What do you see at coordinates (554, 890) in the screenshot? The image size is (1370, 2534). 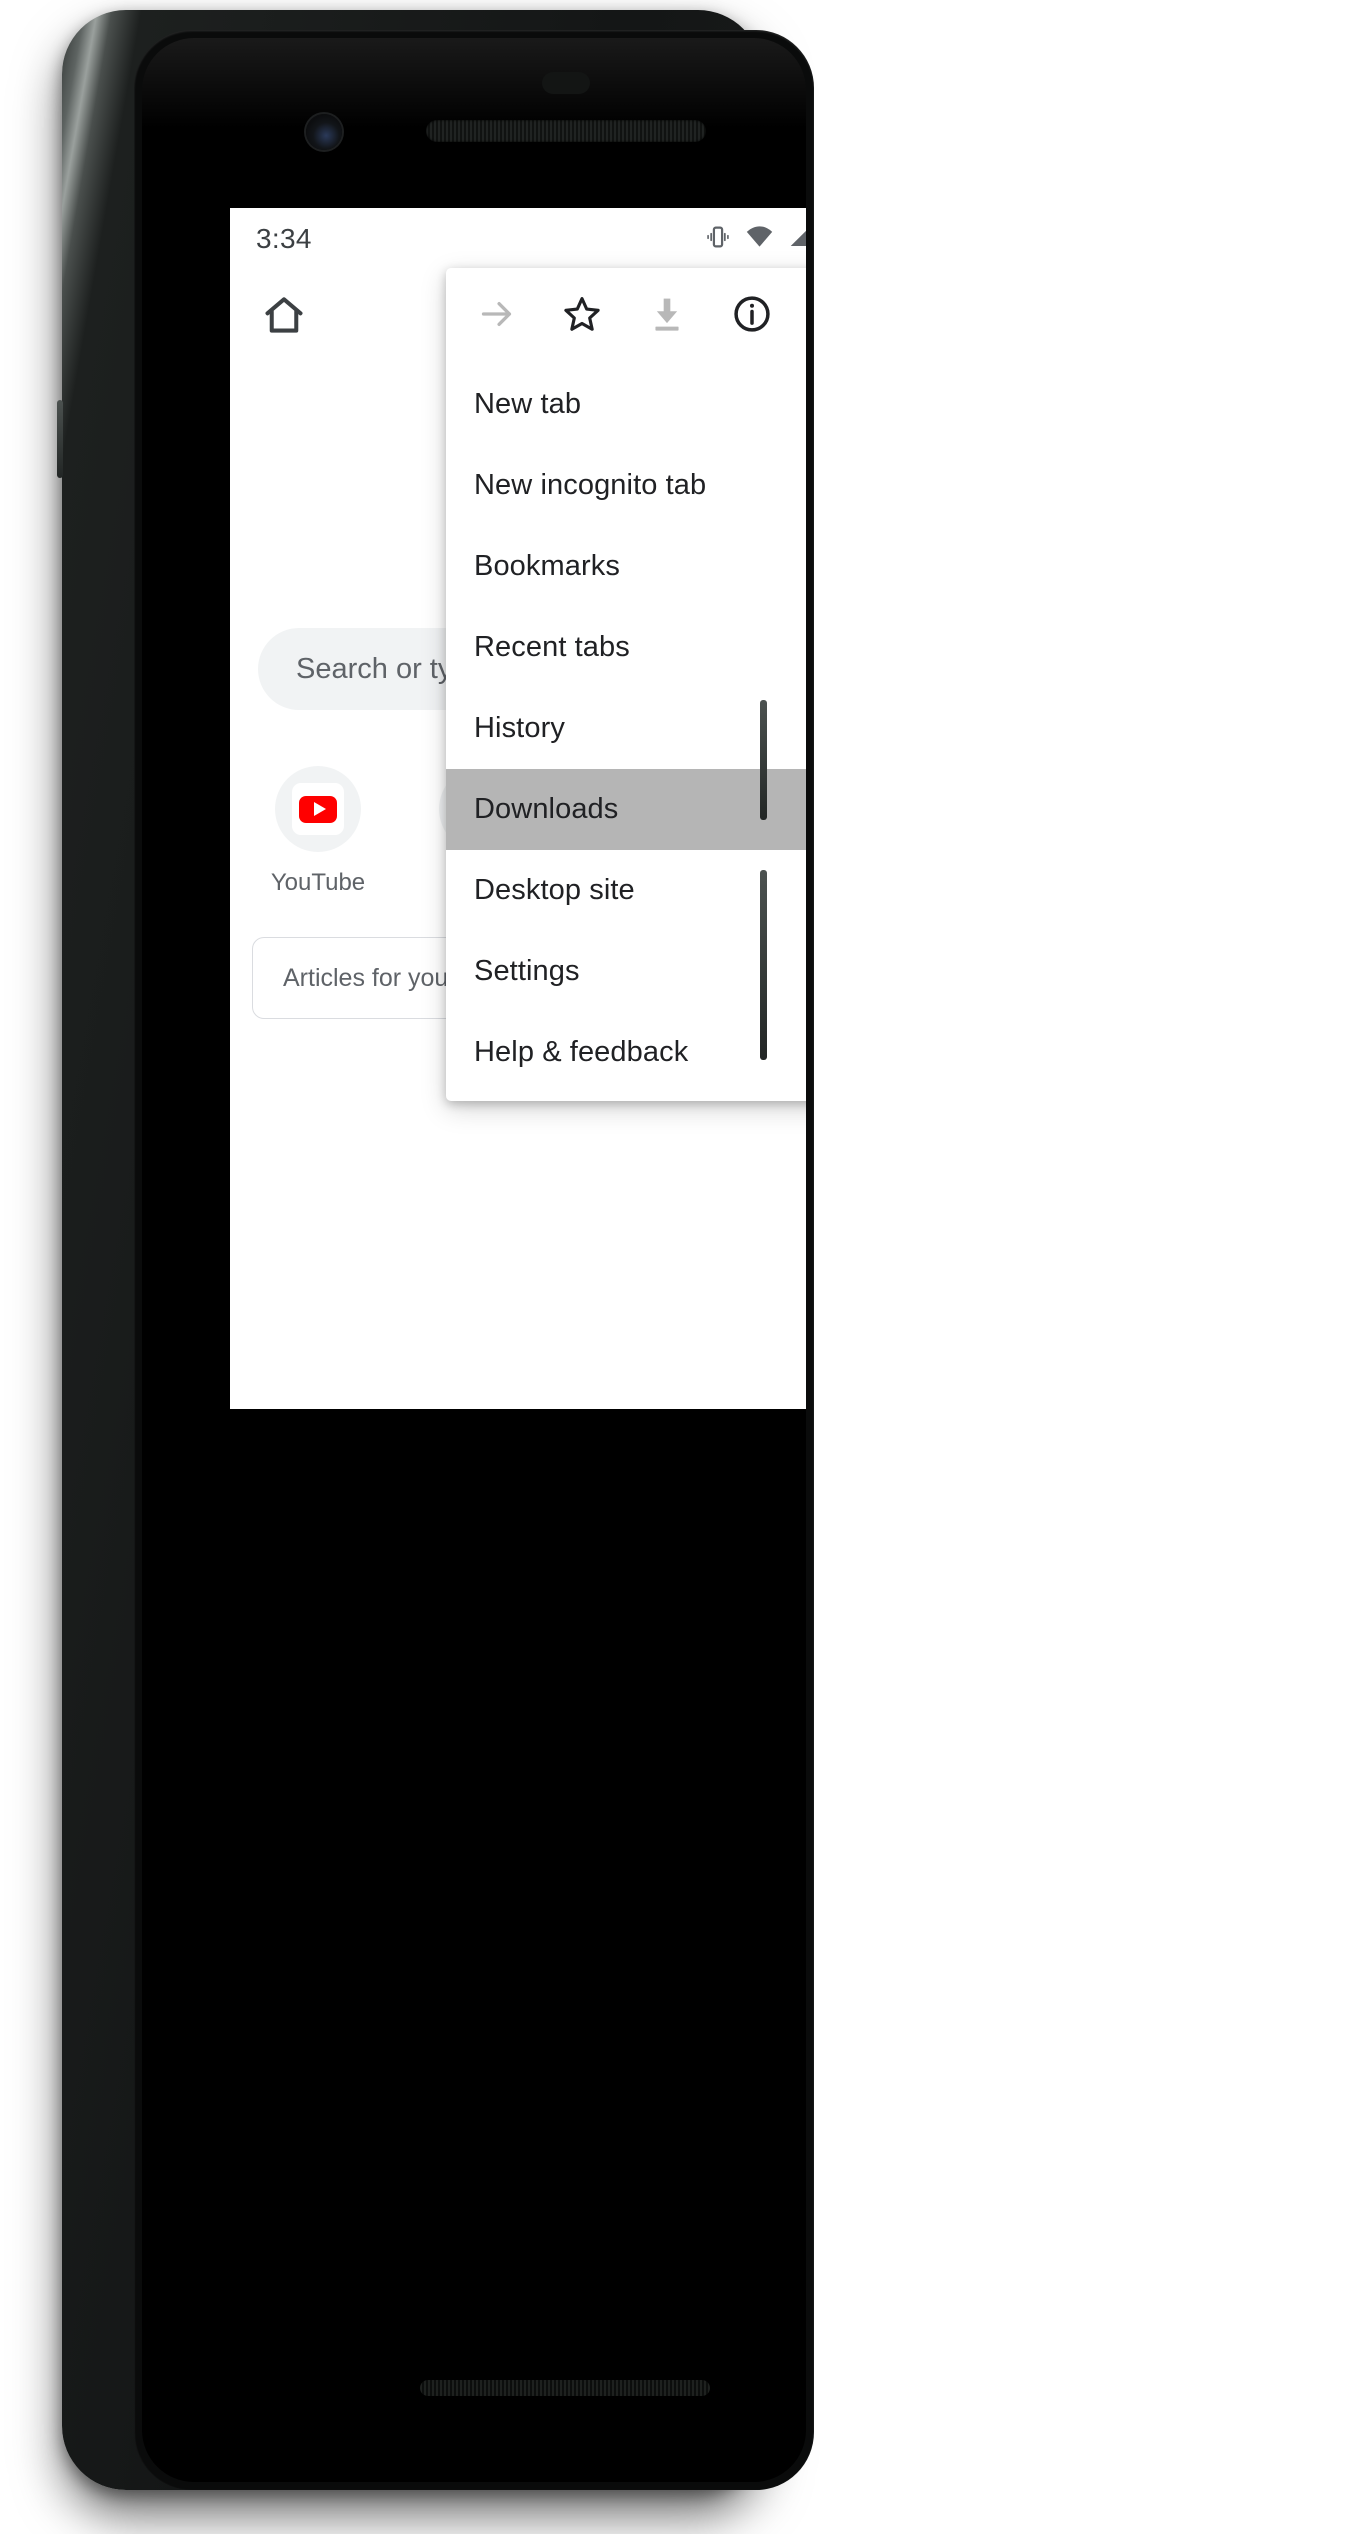 I see `app-menu-item-label: Desktop site` at bounding box center [554, 890].